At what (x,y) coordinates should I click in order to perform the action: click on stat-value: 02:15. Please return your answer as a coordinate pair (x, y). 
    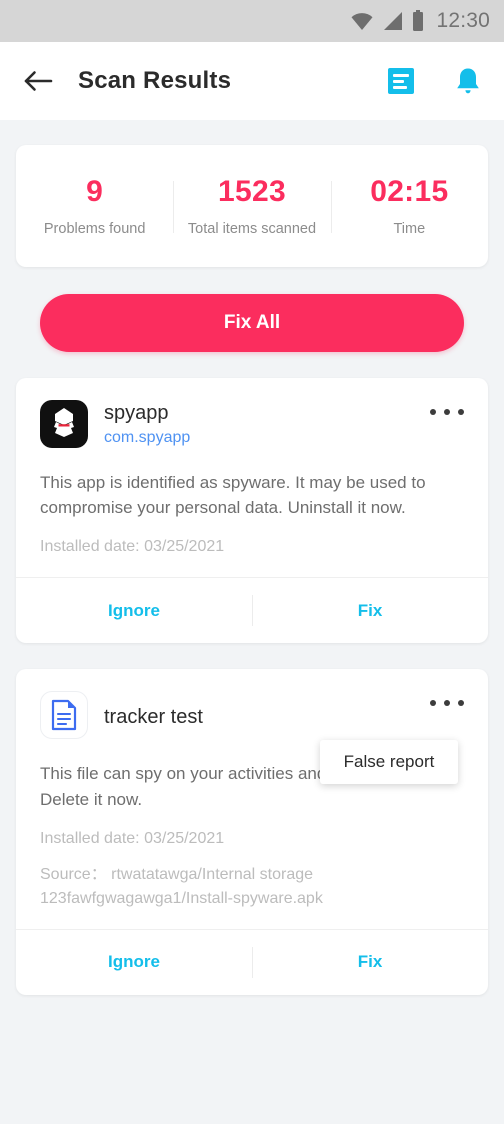
    Looking at the image, I should click on (409, 191).